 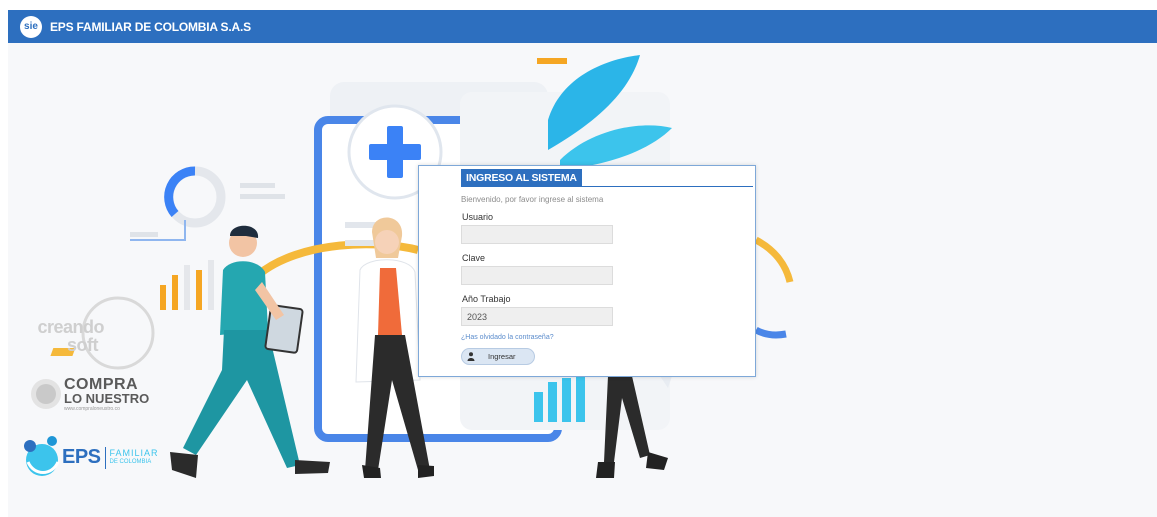 I want to click on compra-url-text: www.compraloneustro.co, so click(x=92, y=409).